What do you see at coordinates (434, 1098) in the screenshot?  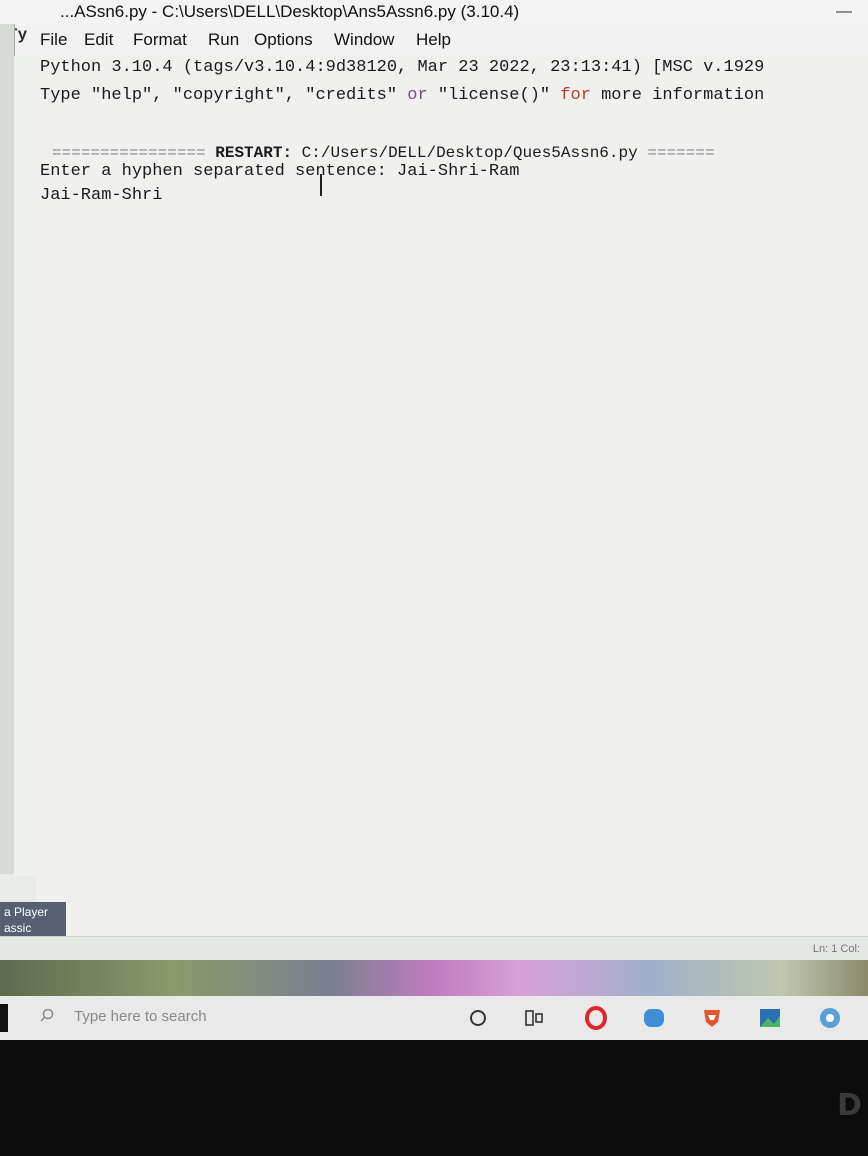 I see `monitor-bezel: D` at bounding box center [434, 1098].